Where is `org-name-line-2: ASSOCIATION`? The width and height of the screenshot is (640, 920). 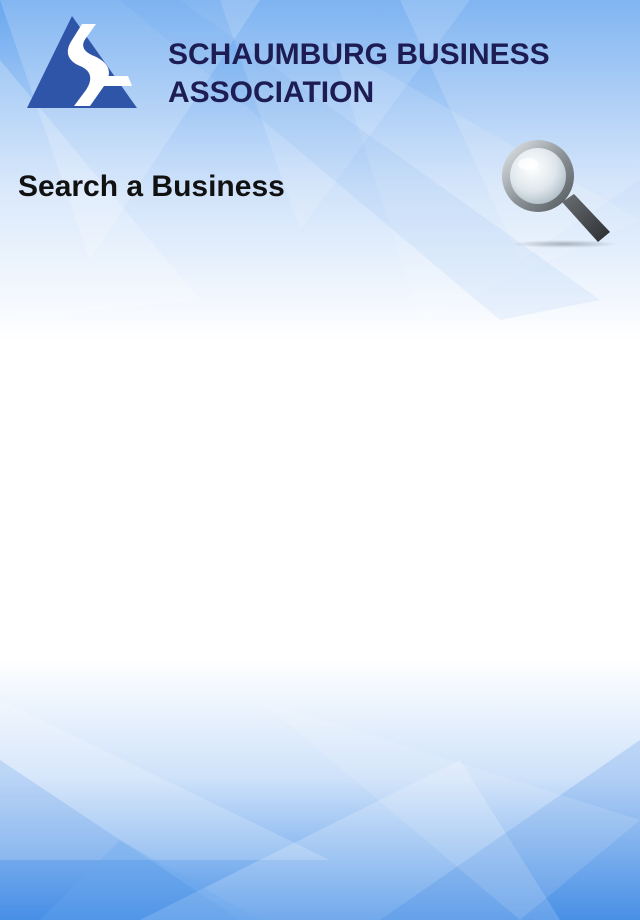
org-name-line-2: ASSOCIATION is located at coordinates (271, 92).